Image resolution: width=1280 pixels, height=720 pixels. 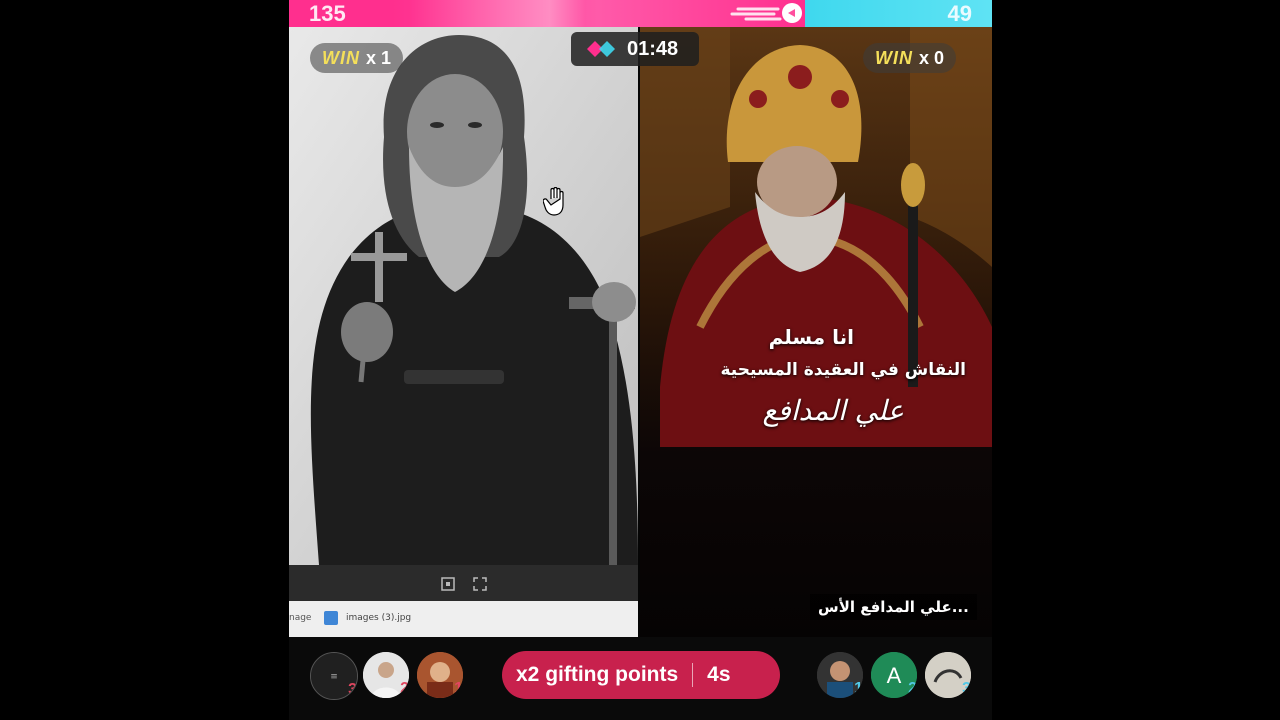 I want to click on left-score: 135, so click(x=327, y=13).